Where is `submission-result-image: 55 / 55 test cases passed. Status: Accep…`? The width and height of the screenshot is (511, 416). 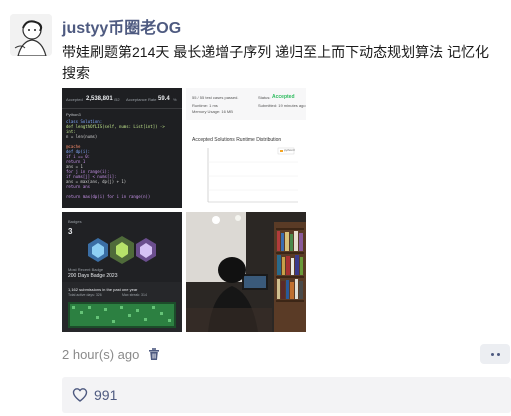 submission-result-image: 55 / 55 test cases passed. Status: Accep… is located at coordinates (246, 148).